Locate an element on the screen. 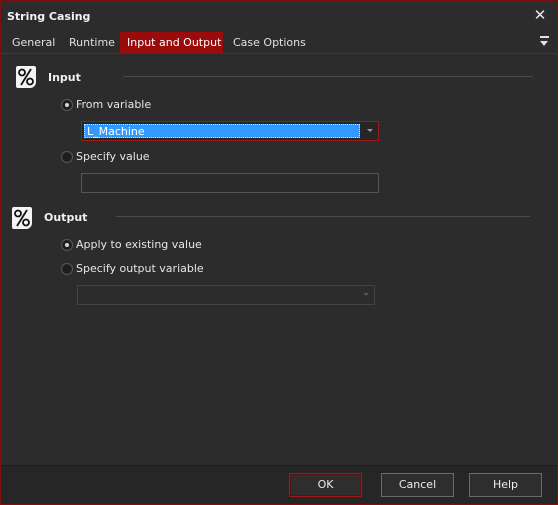 The width and height of the screenshot is (558, 505). ok-button: OK is located at coordinates (325, 485).